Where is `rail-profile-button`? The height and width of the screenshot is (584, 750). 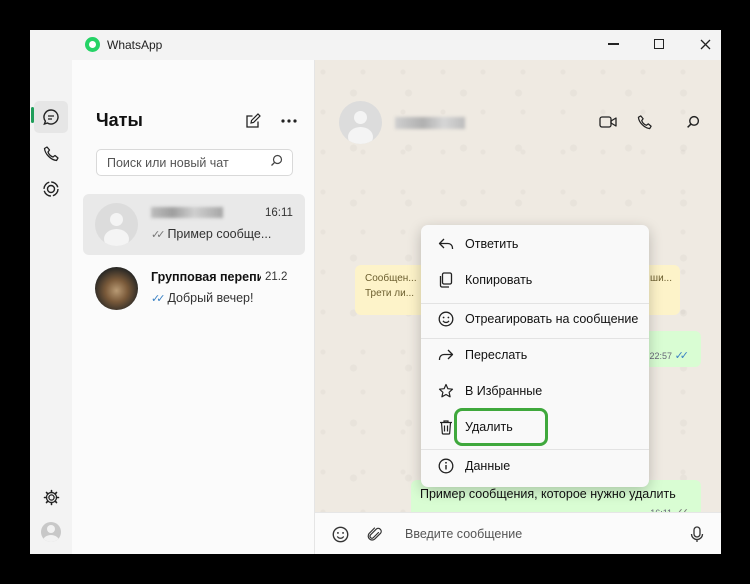 rail-profile-button is located at coordinates (51, 532).